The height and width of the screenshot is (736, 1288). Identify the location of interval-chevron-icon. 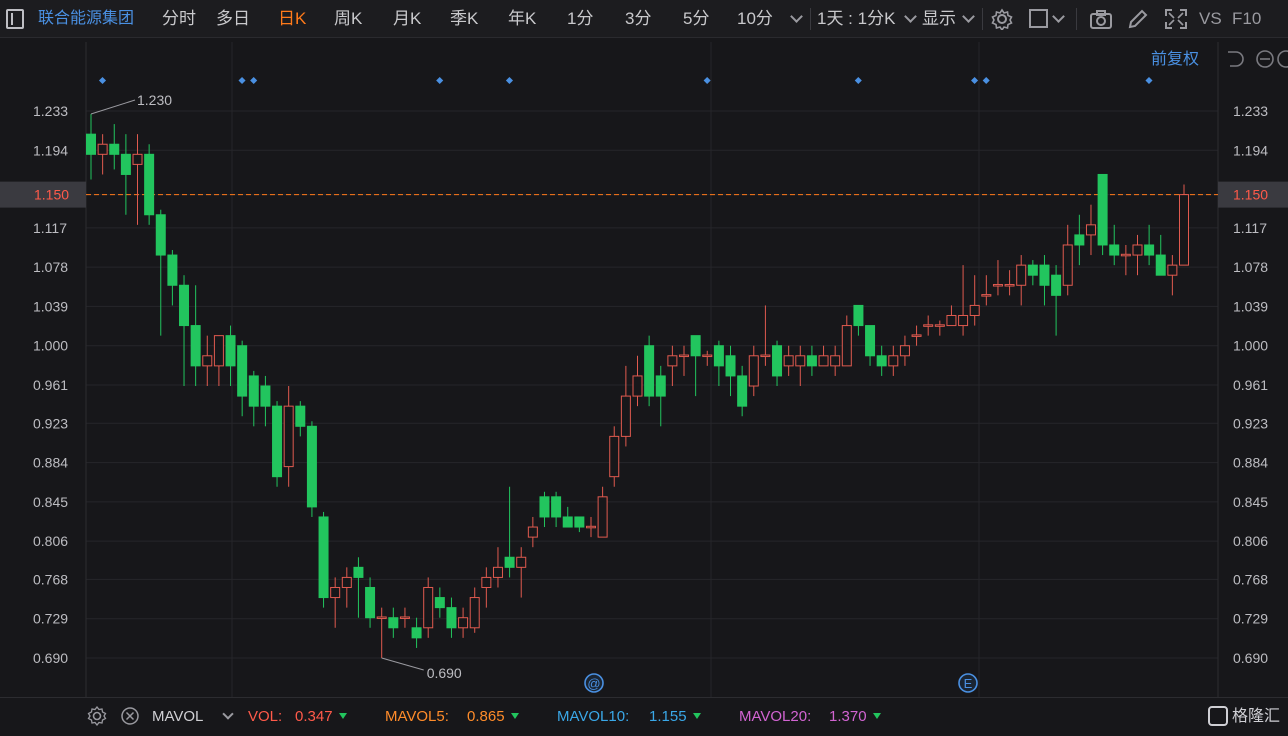
(910, 16).